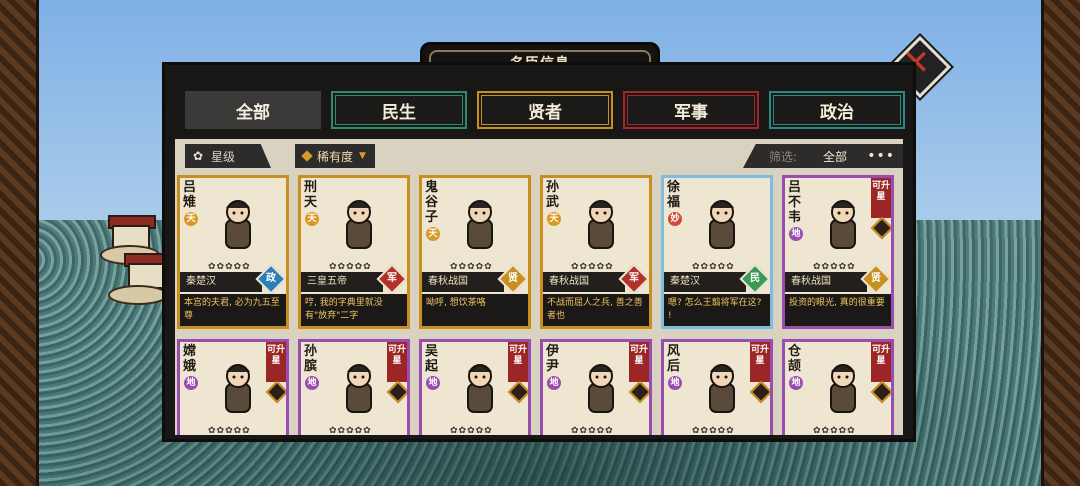 The height and width of the screenshot is (486, 1080). Describe the element at coordinates (190, 195) in the screenshot. I see `minister-name: 吕雉` at that location.